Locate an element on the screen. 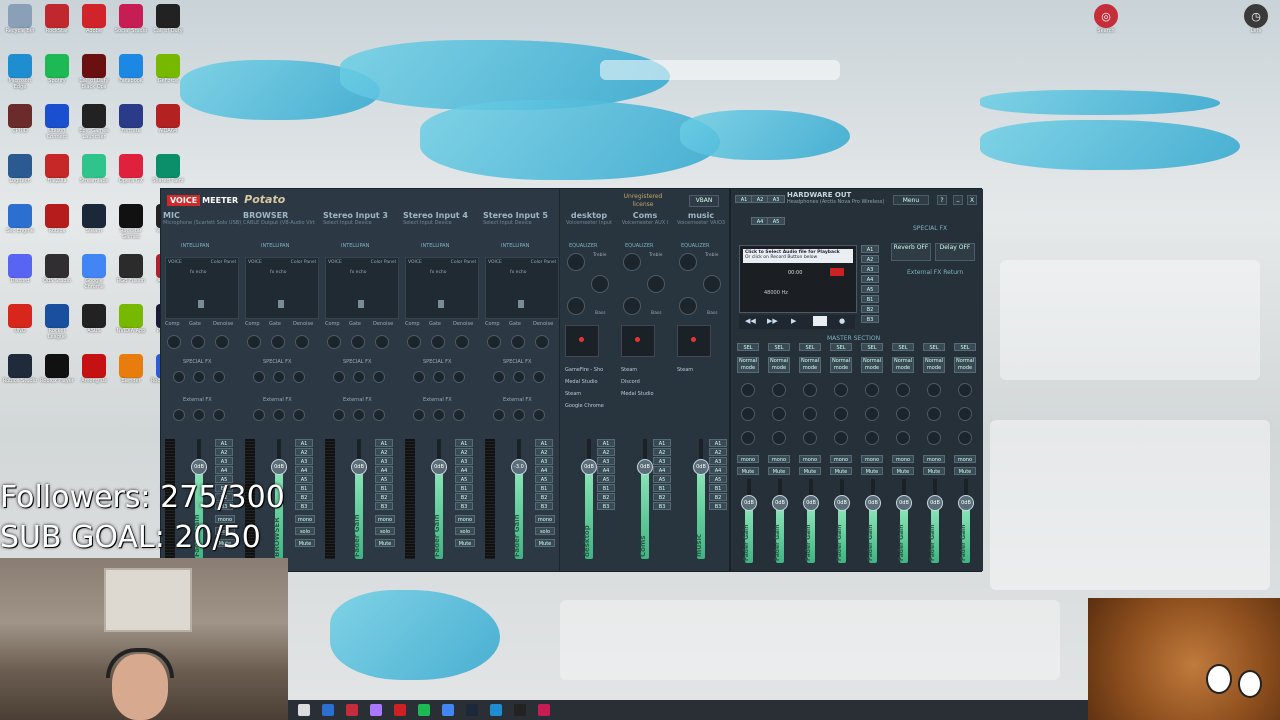  hw-out-a3: A3 is located at coordinates (776, 199).